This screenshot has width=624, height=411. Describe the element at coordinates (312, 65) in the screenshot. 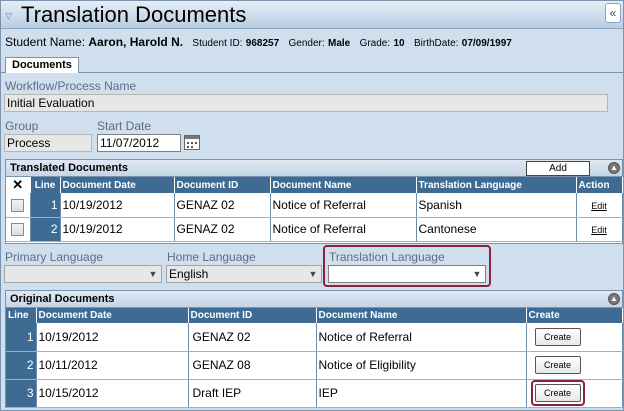

I see `tab-bar: Documents` at that location.